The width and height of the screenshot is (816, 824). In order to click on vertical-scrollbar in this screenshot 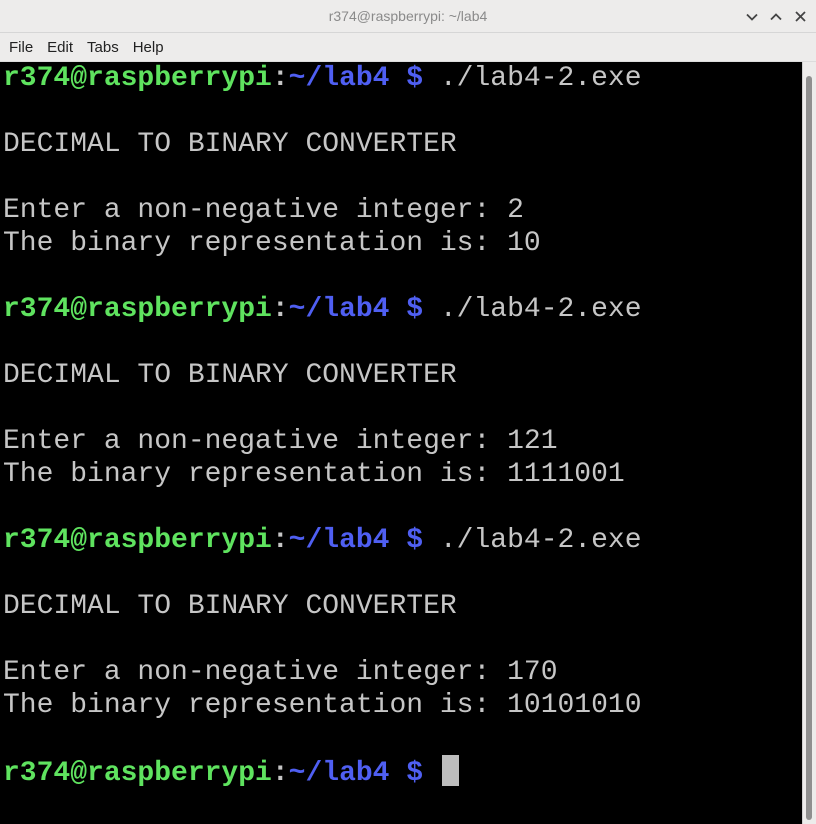, I will do `click(809, 443)`.